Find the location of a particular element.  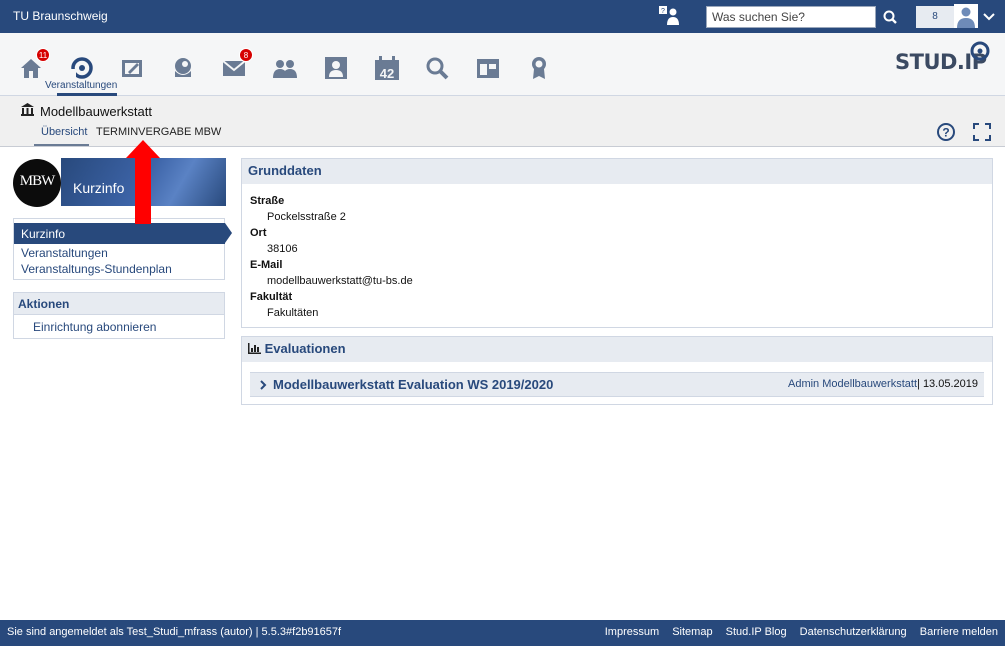

footer-link-sitemap: Sitemap is located at coordinates (692, 632).